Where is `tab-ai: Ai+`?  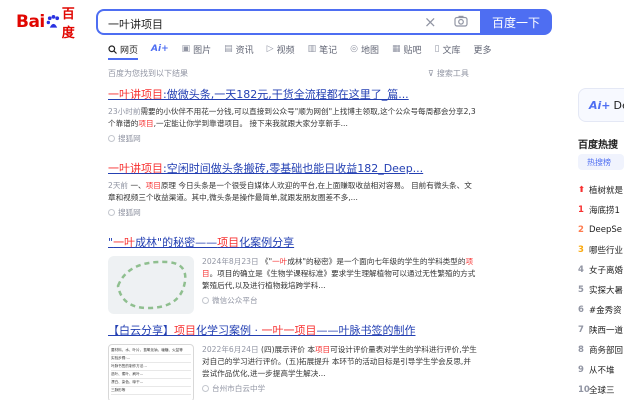
tab-ai: Ai+ is located at coordinates (160, 49).